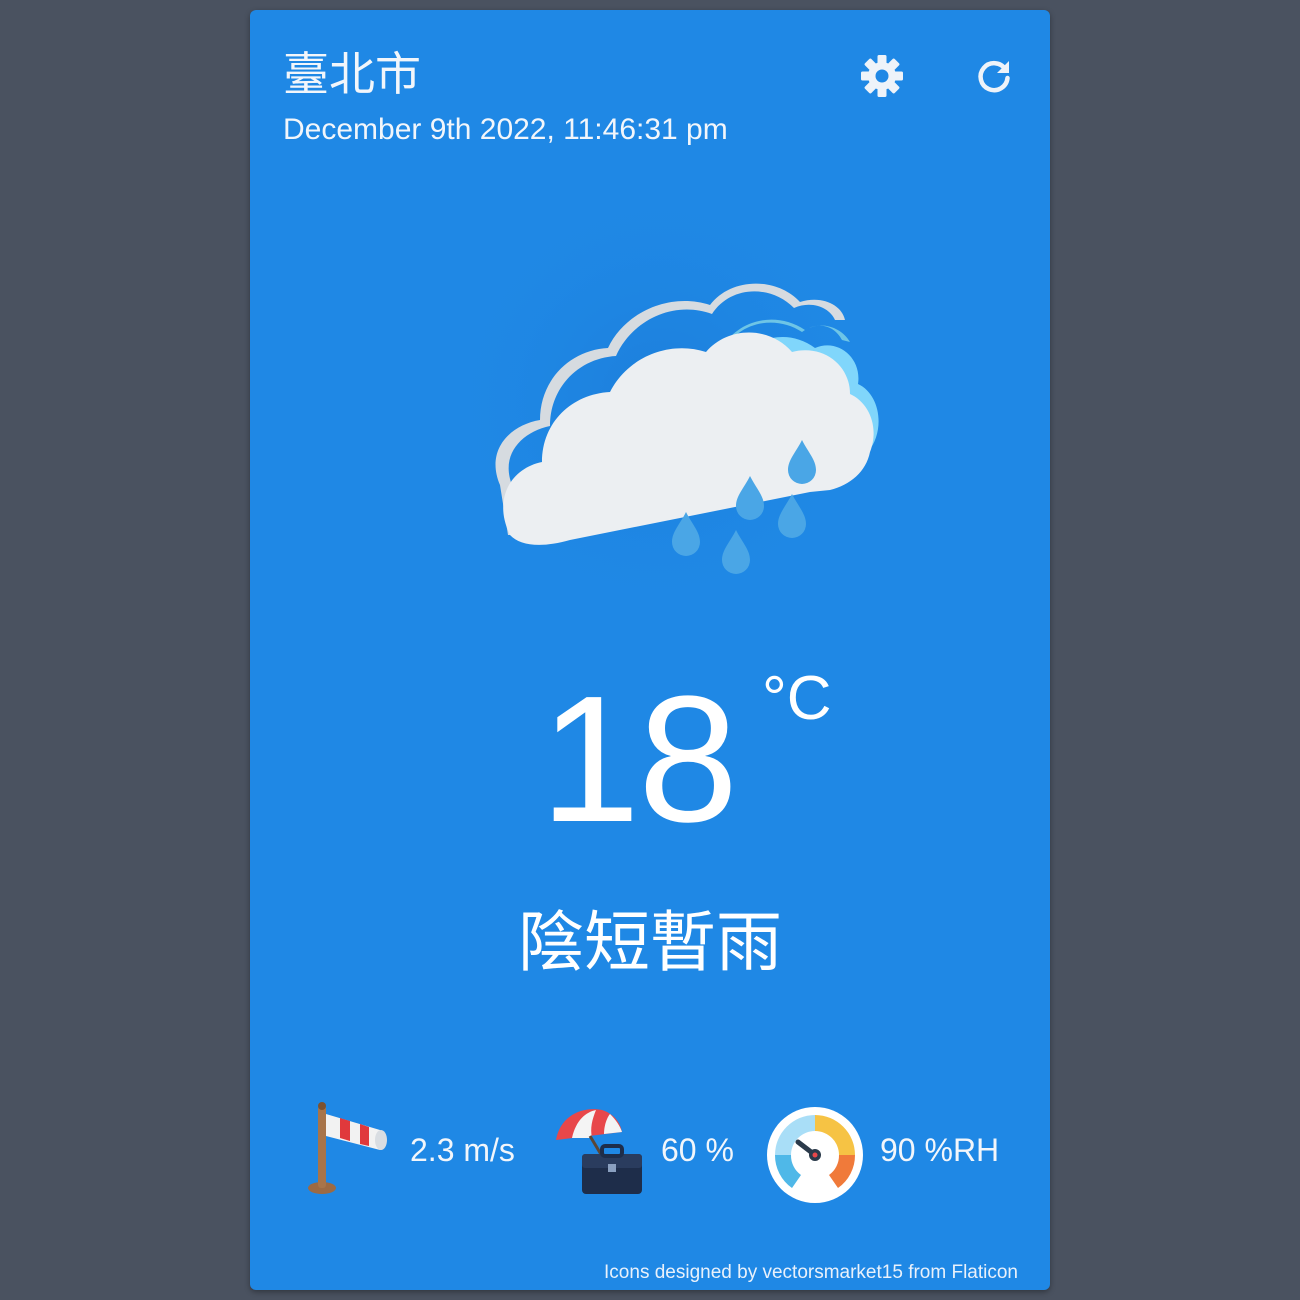 The image size is (1300, 1300). What do you see at coordinates (505, 129) in the screenshot?
I see `observation-datetime: December 9th 2022, 11:46:31 pm` at bounding box center [505, 129].